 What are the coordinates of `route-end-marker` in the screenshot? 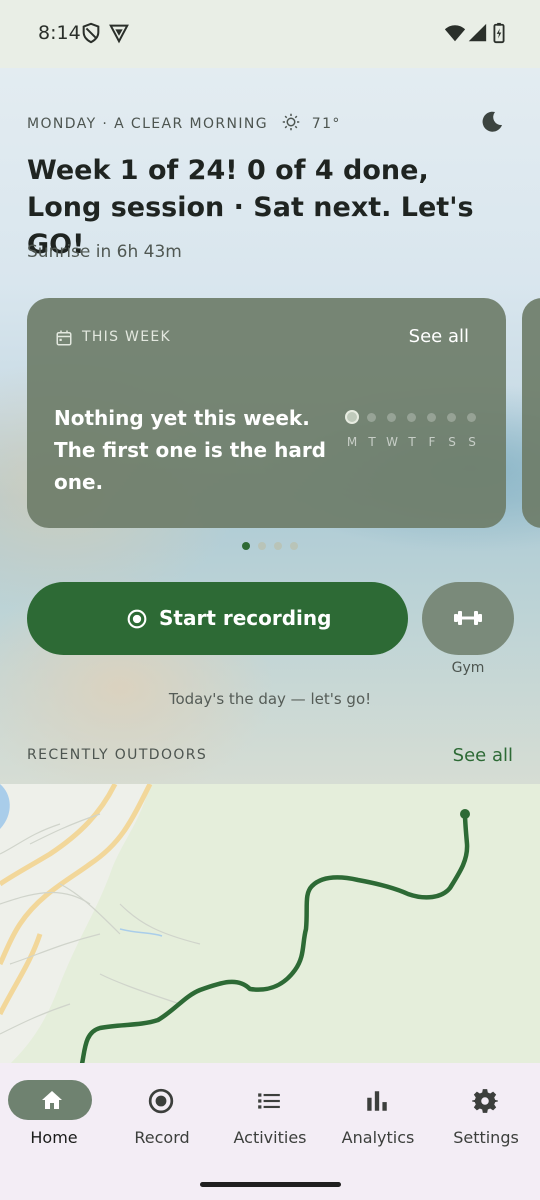 It's located at (465, 814).